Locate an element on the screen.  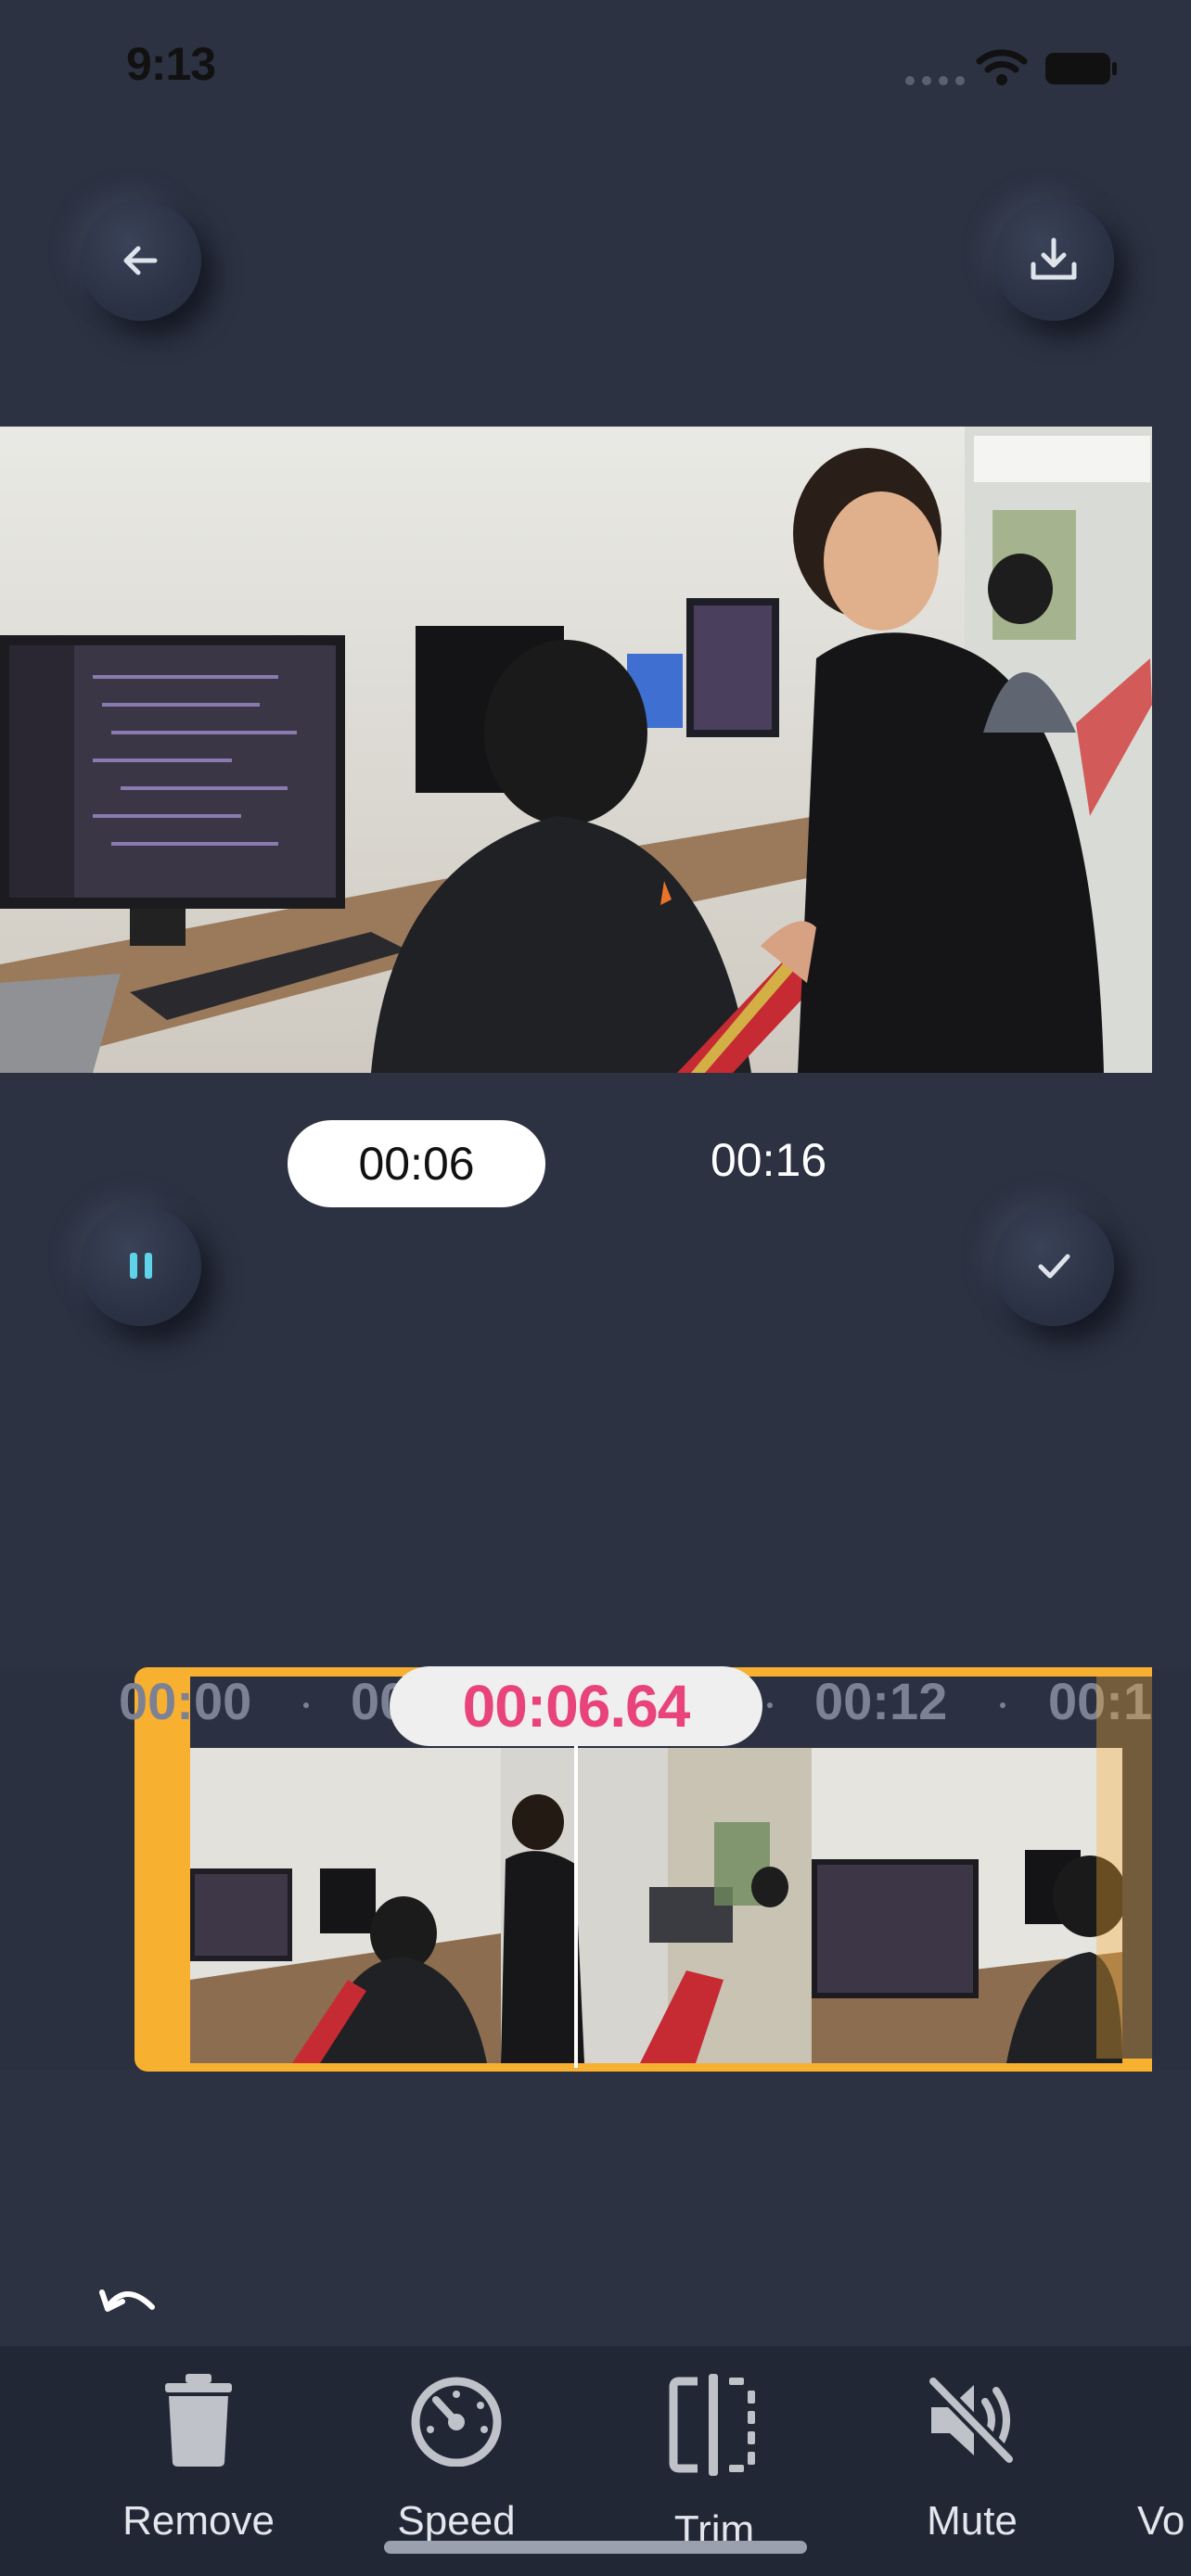
undo-icon is located at coordinates (129, 2298).